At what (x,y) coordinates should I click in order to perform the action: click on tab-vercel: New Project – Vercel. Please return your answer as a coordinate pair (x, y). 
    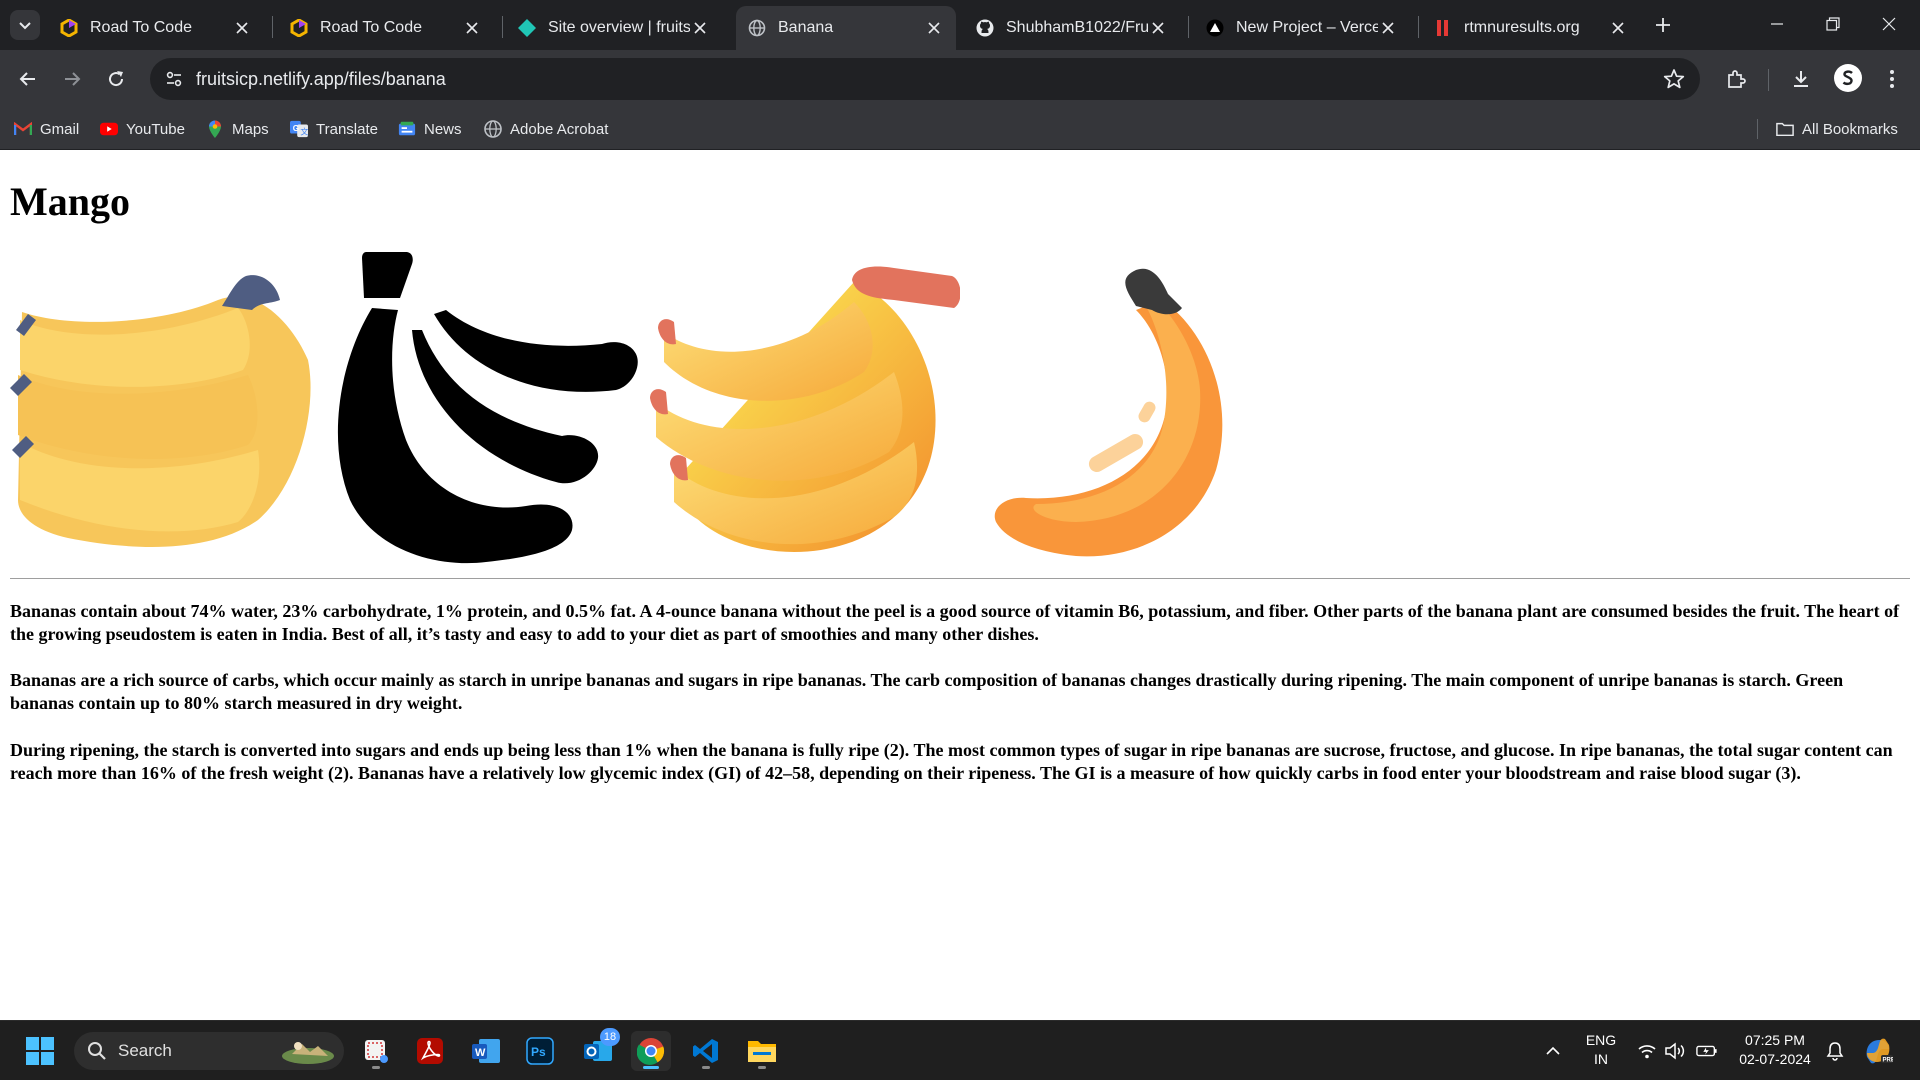
    Looking at the image, I should click on (1302, 28).